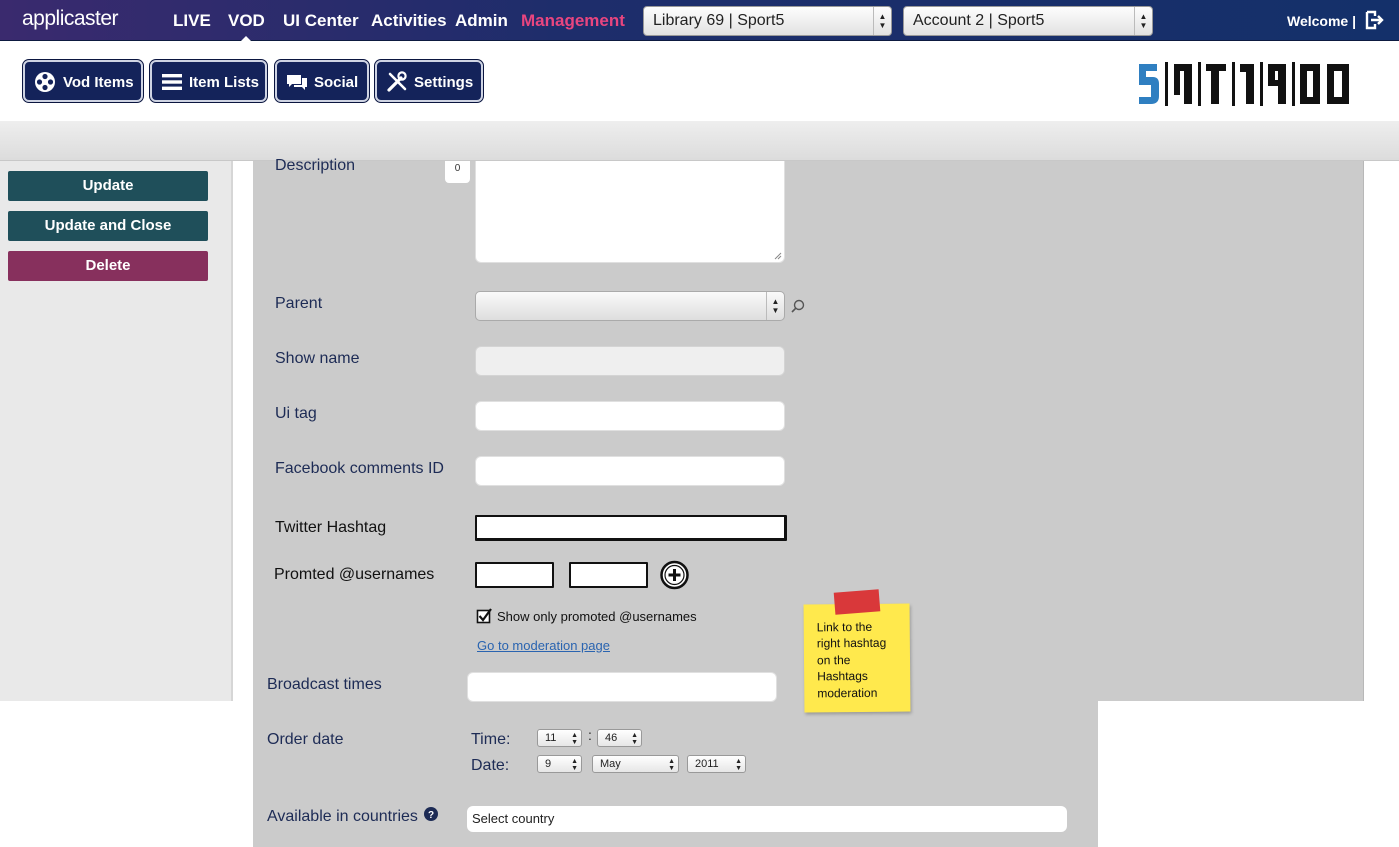 The width and height of the screenshot is (1399, 847). I want to click on nav-ui-center: UI Center, so click(321, 21).